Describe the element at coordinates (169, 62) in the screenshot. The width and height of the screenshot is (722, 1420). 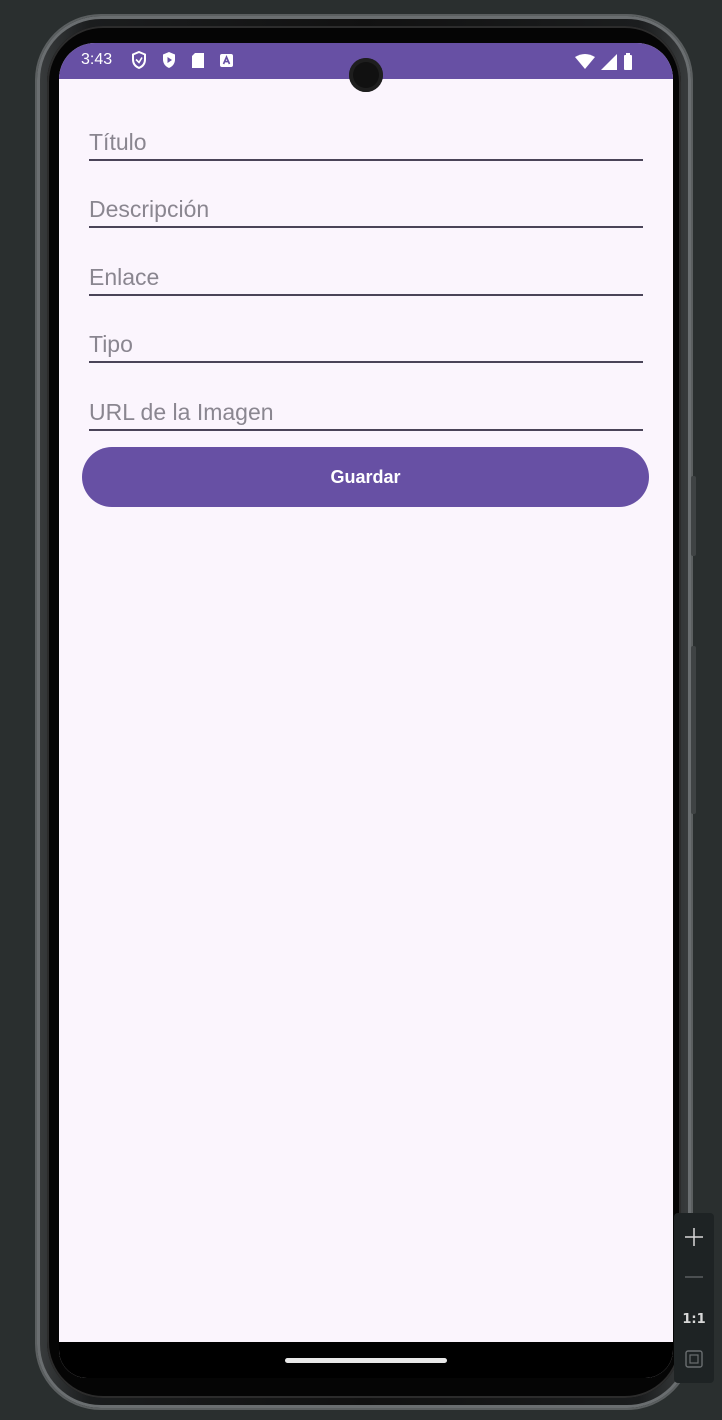
I see `play-protect-icon` at that location.